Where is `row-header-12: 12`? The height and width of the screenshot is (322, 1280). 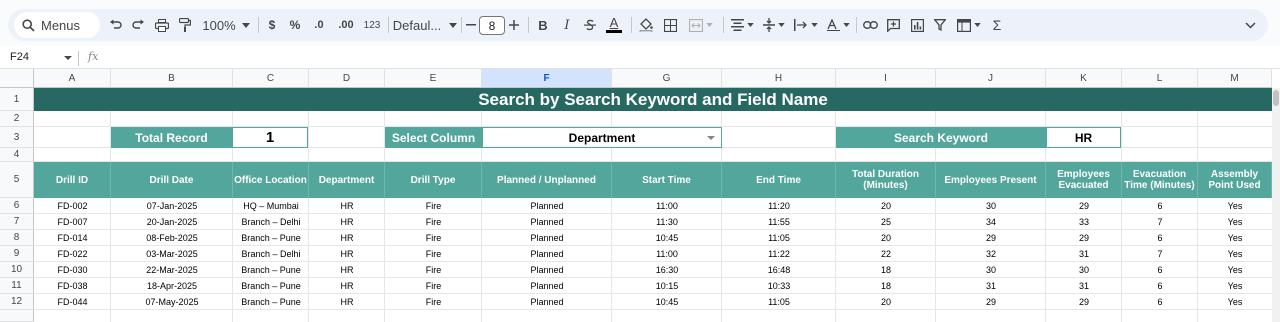
row-header-12: 12 is located at coordinates (17, 302).